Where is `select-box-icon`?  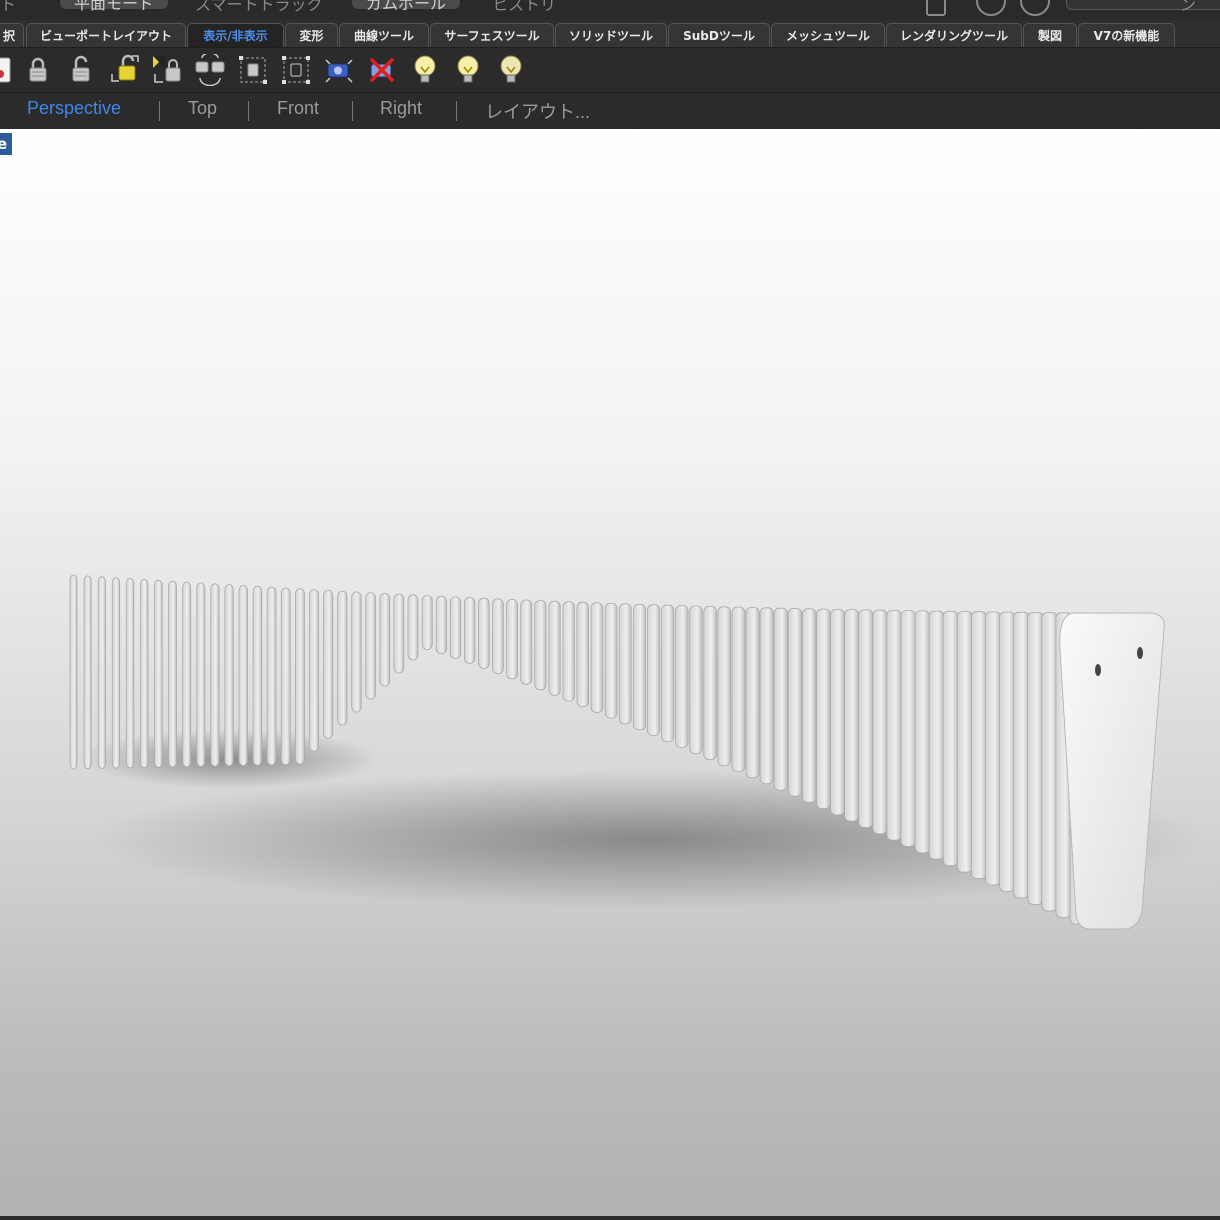 select-box-icon is located at coordinates (253, 70).